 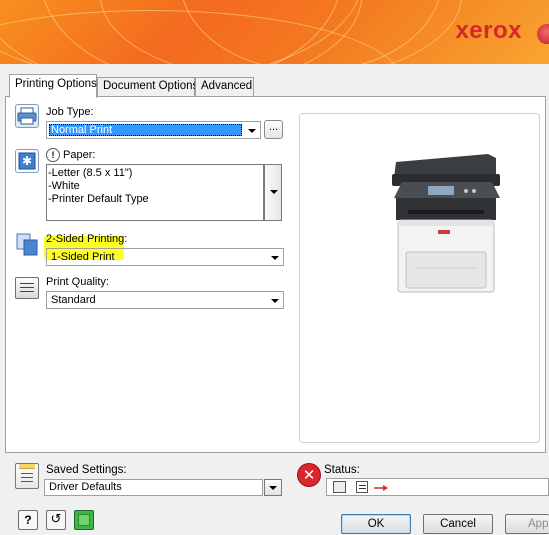 I want to click on job-list-icon, so click(x=362, y=487).